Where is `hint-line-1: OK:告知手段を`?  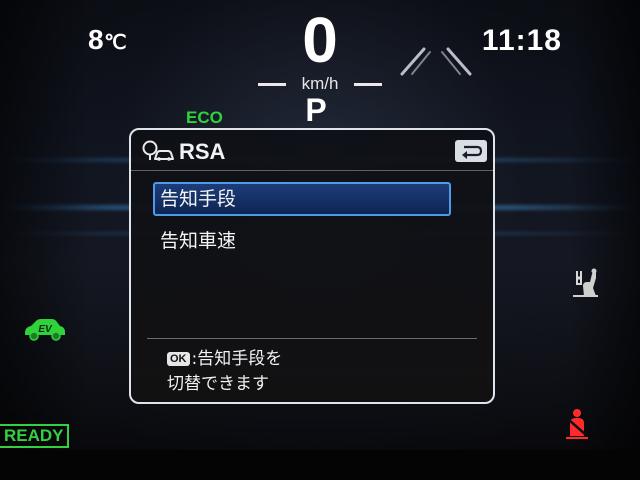
hint-line-1: OK:告知手段を is located at coordinates (224, 359).